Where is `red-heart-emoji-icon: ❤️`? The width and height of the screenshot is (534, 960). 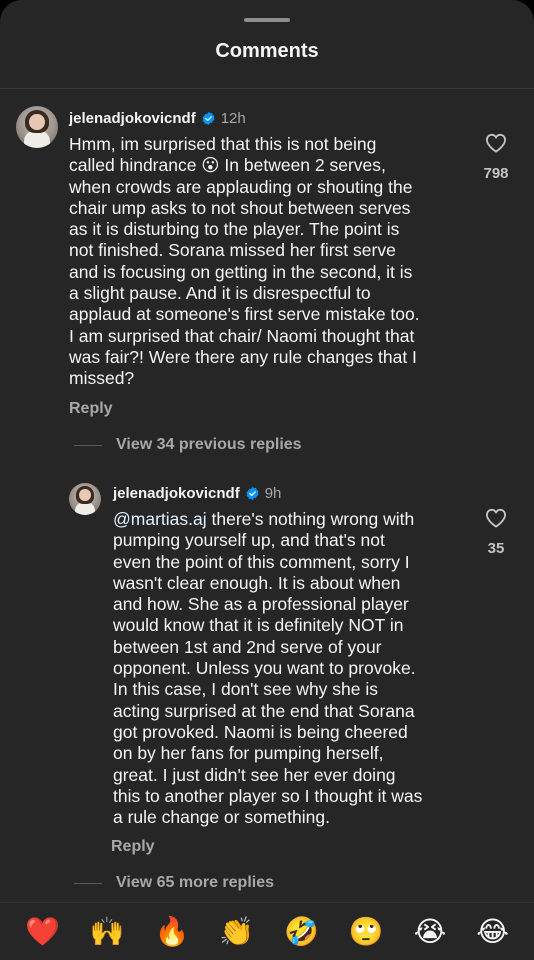 red-heart-emoji-icon: ❤️ is located at coordinates (42, 931).